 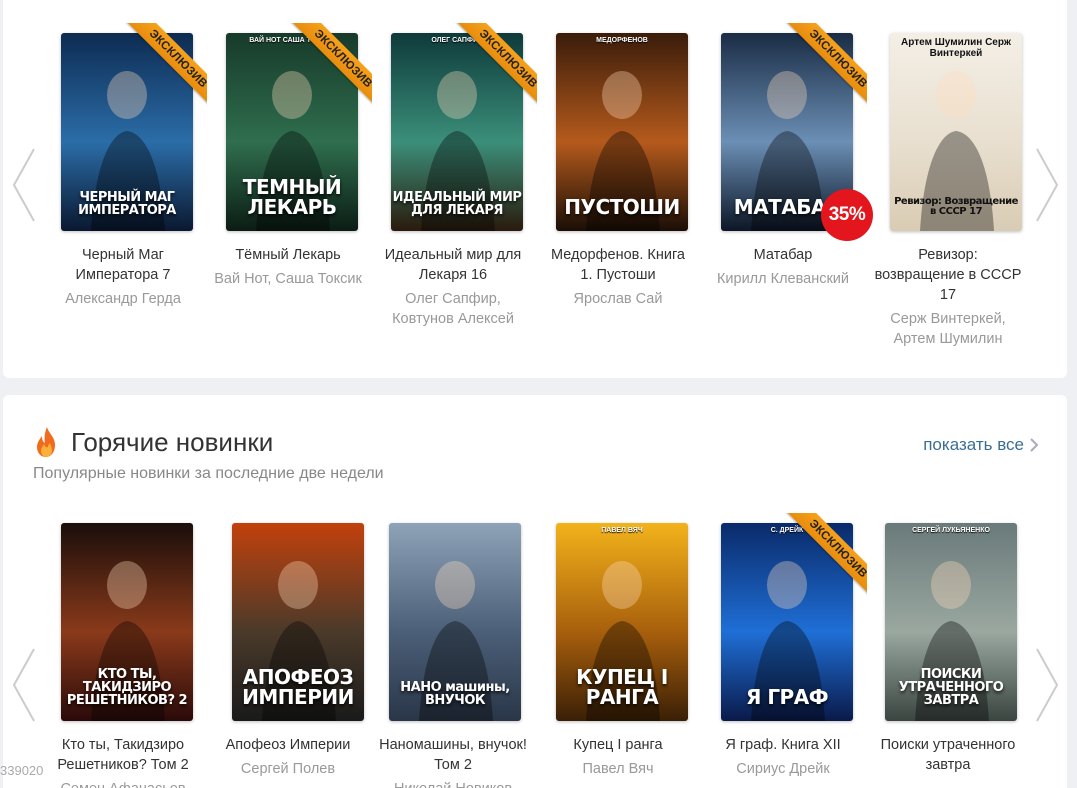 I want to click on cover-title-text: ТЕМНЫЙ ЛЕКАРЬ, so click(x=292, y=197).